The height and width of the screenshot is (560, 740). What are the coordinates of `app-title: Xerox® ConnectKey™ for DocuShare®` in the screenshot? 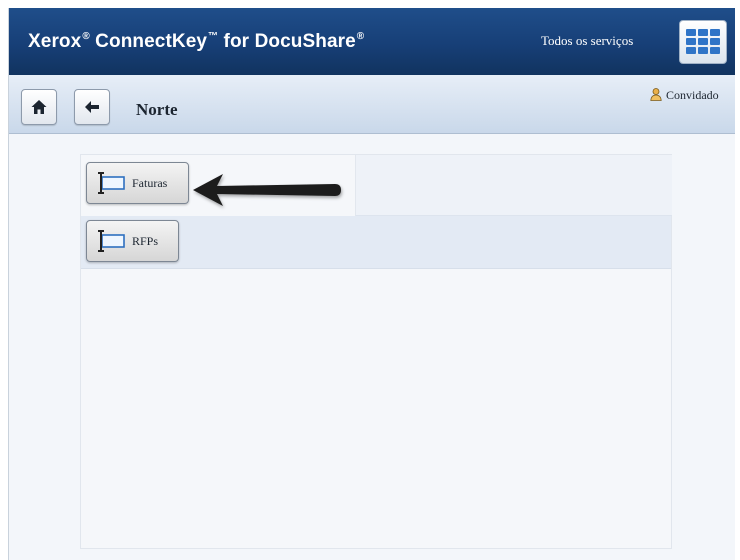 It's located at (196, 41).